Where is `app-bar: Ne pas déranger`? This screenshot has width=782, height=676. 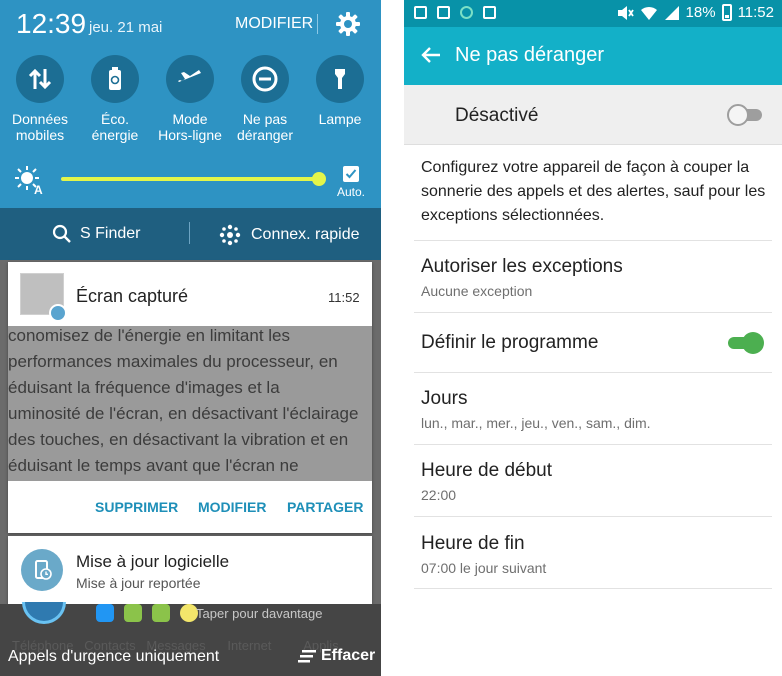
app-bar: Ne pas déranger is located at coordinates (593, 56).